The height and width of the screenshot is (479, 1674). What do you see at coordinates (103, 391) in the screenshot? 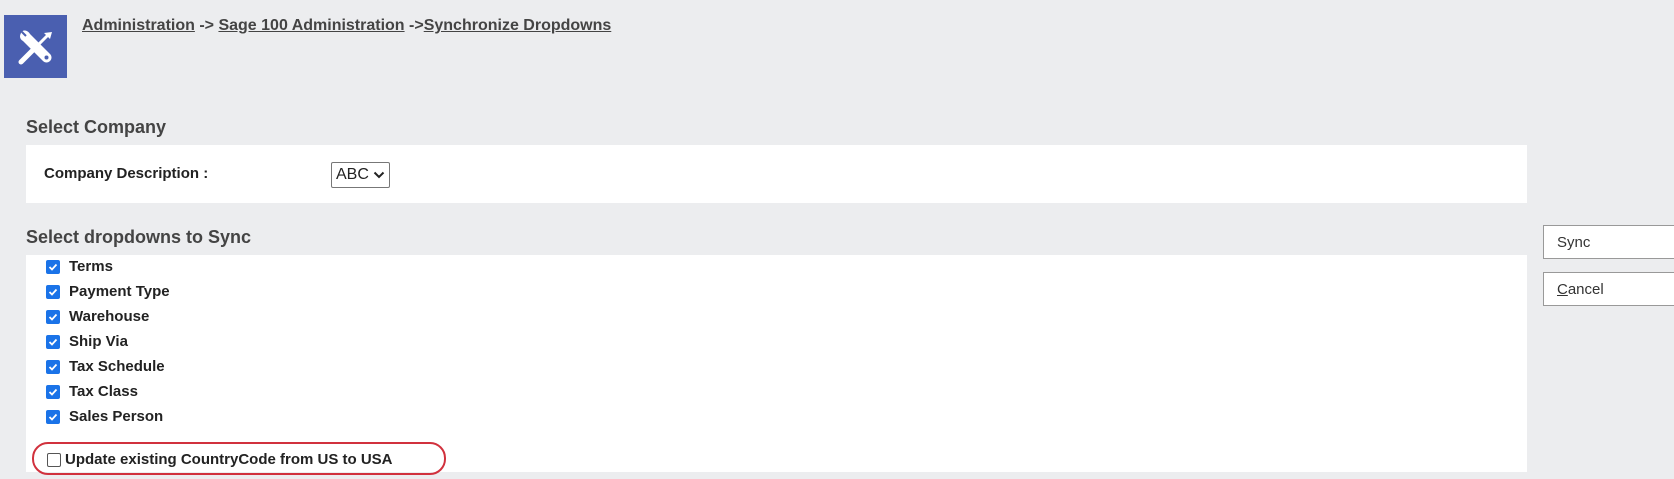
I see `tax-class-label: Tax Class` at bounding box center [103, 391].